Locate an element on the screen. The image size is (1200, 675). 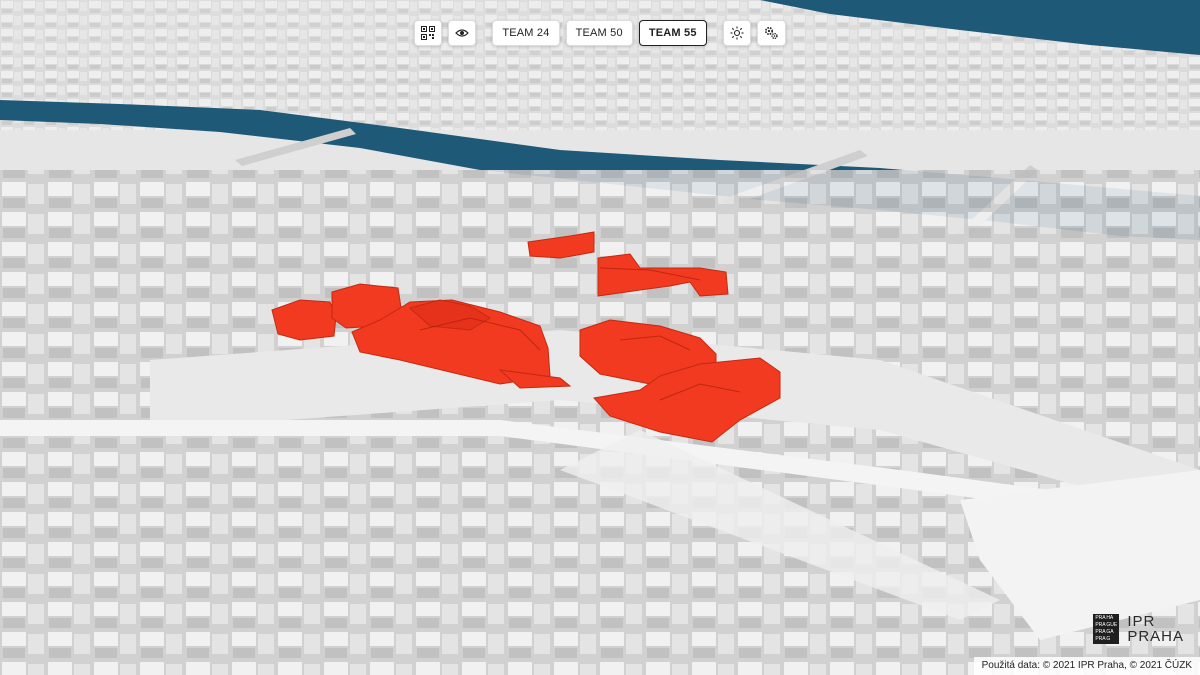
visibility-button is located at coordinates (462, 33).